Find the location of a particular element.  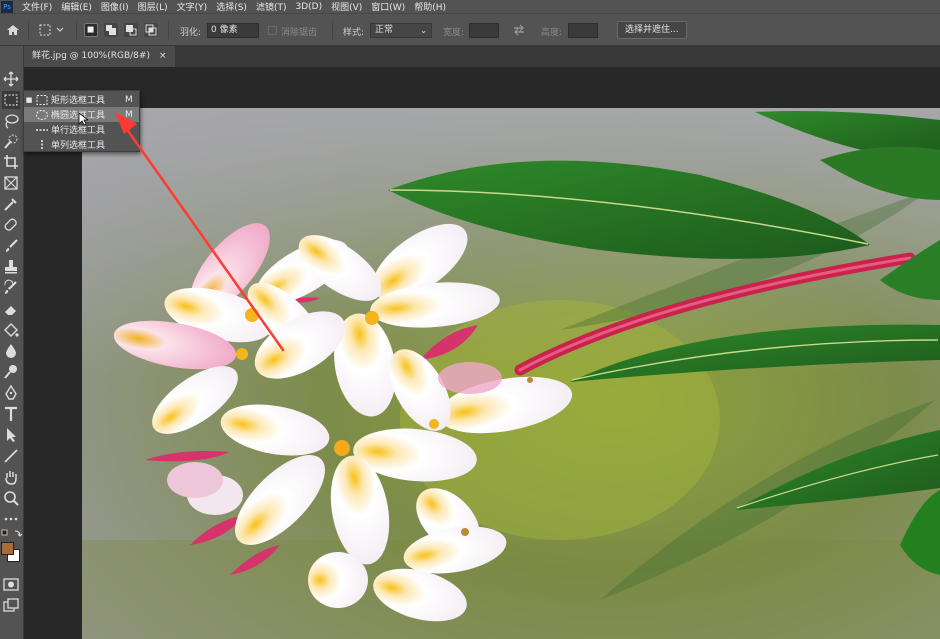

dodge-tool is located at coordinates (11, 372).